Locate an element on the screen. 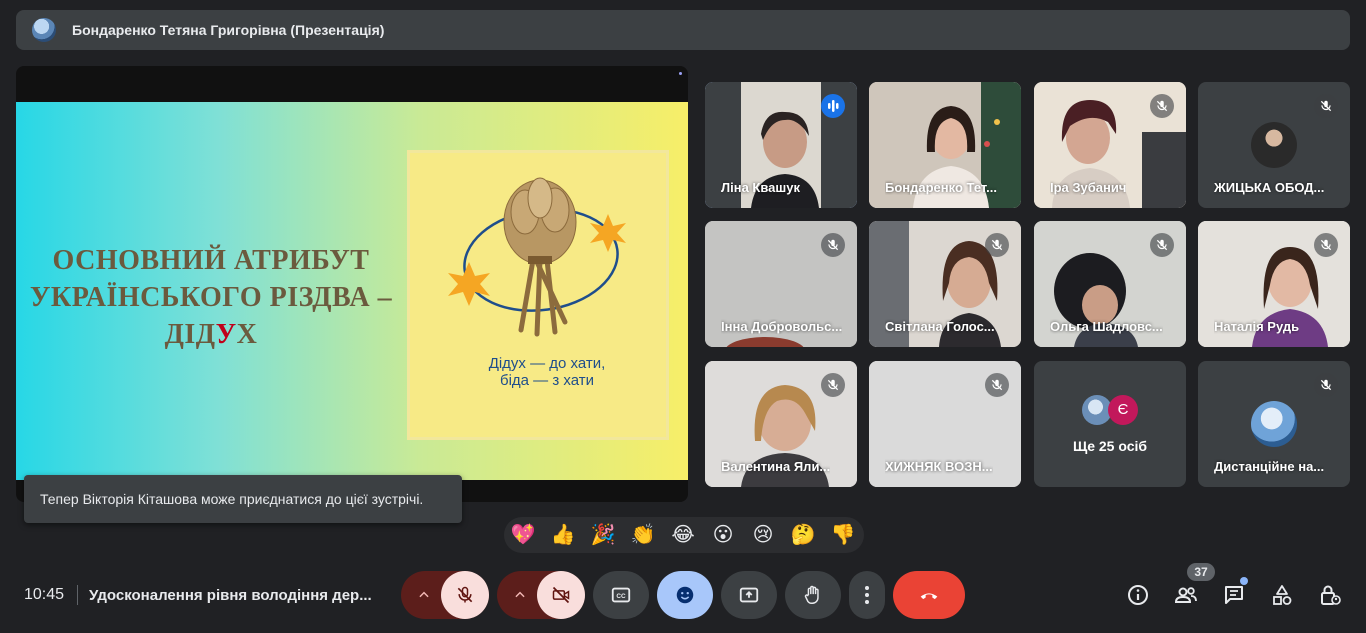 The width and height of the screenshot is (1366, 633). hand-icon is located at coordinates (811, 594).